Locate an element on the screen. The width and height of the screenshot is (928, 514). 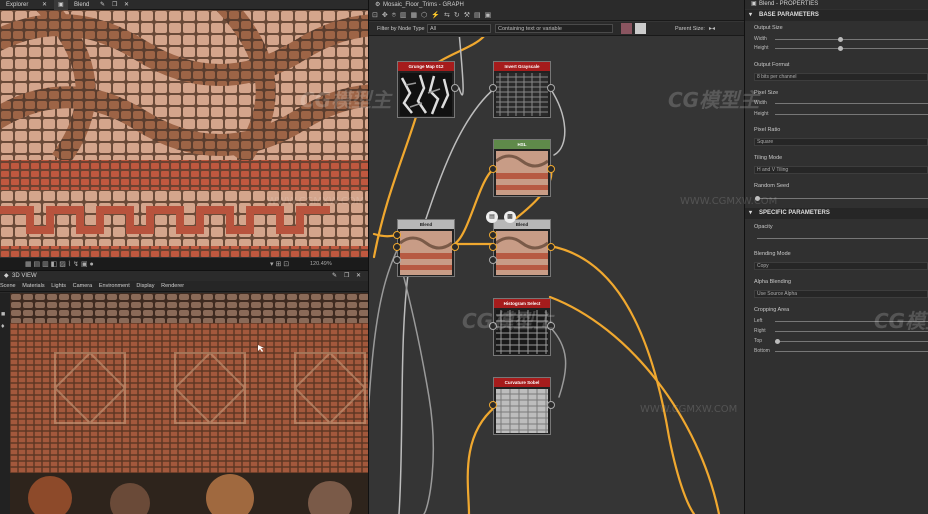
pixel-size-width-slider is located at coordinates (851, 103).